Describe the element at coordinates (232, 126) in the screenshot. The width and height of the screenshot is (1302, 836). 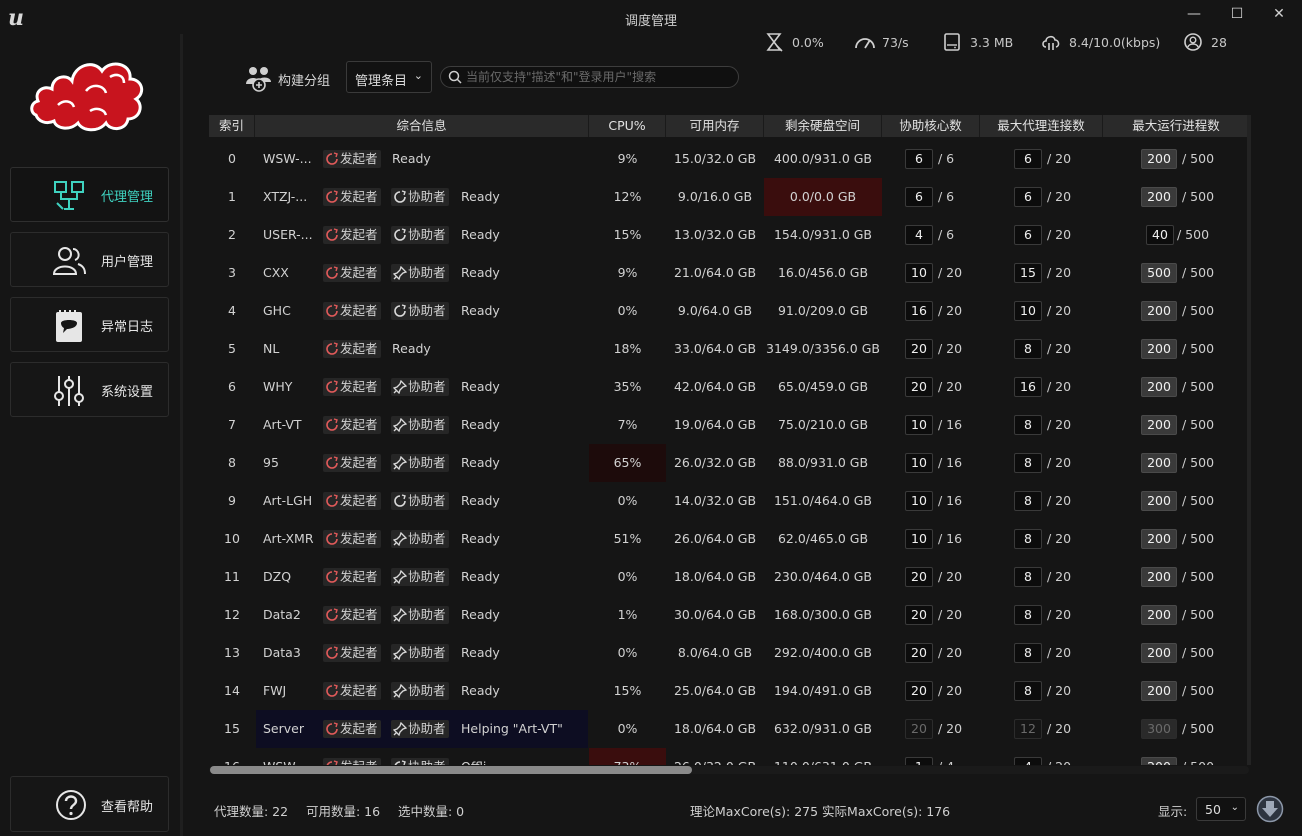
I see `column-header-index: 索引` at that location.